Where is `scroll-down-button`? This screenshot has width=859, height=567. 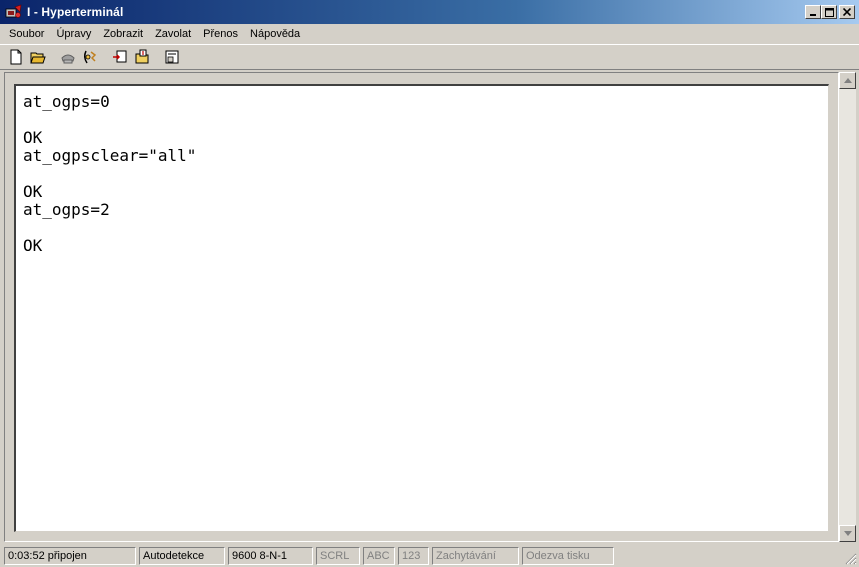 scroll-down-button is located at coordinates (847, 533).